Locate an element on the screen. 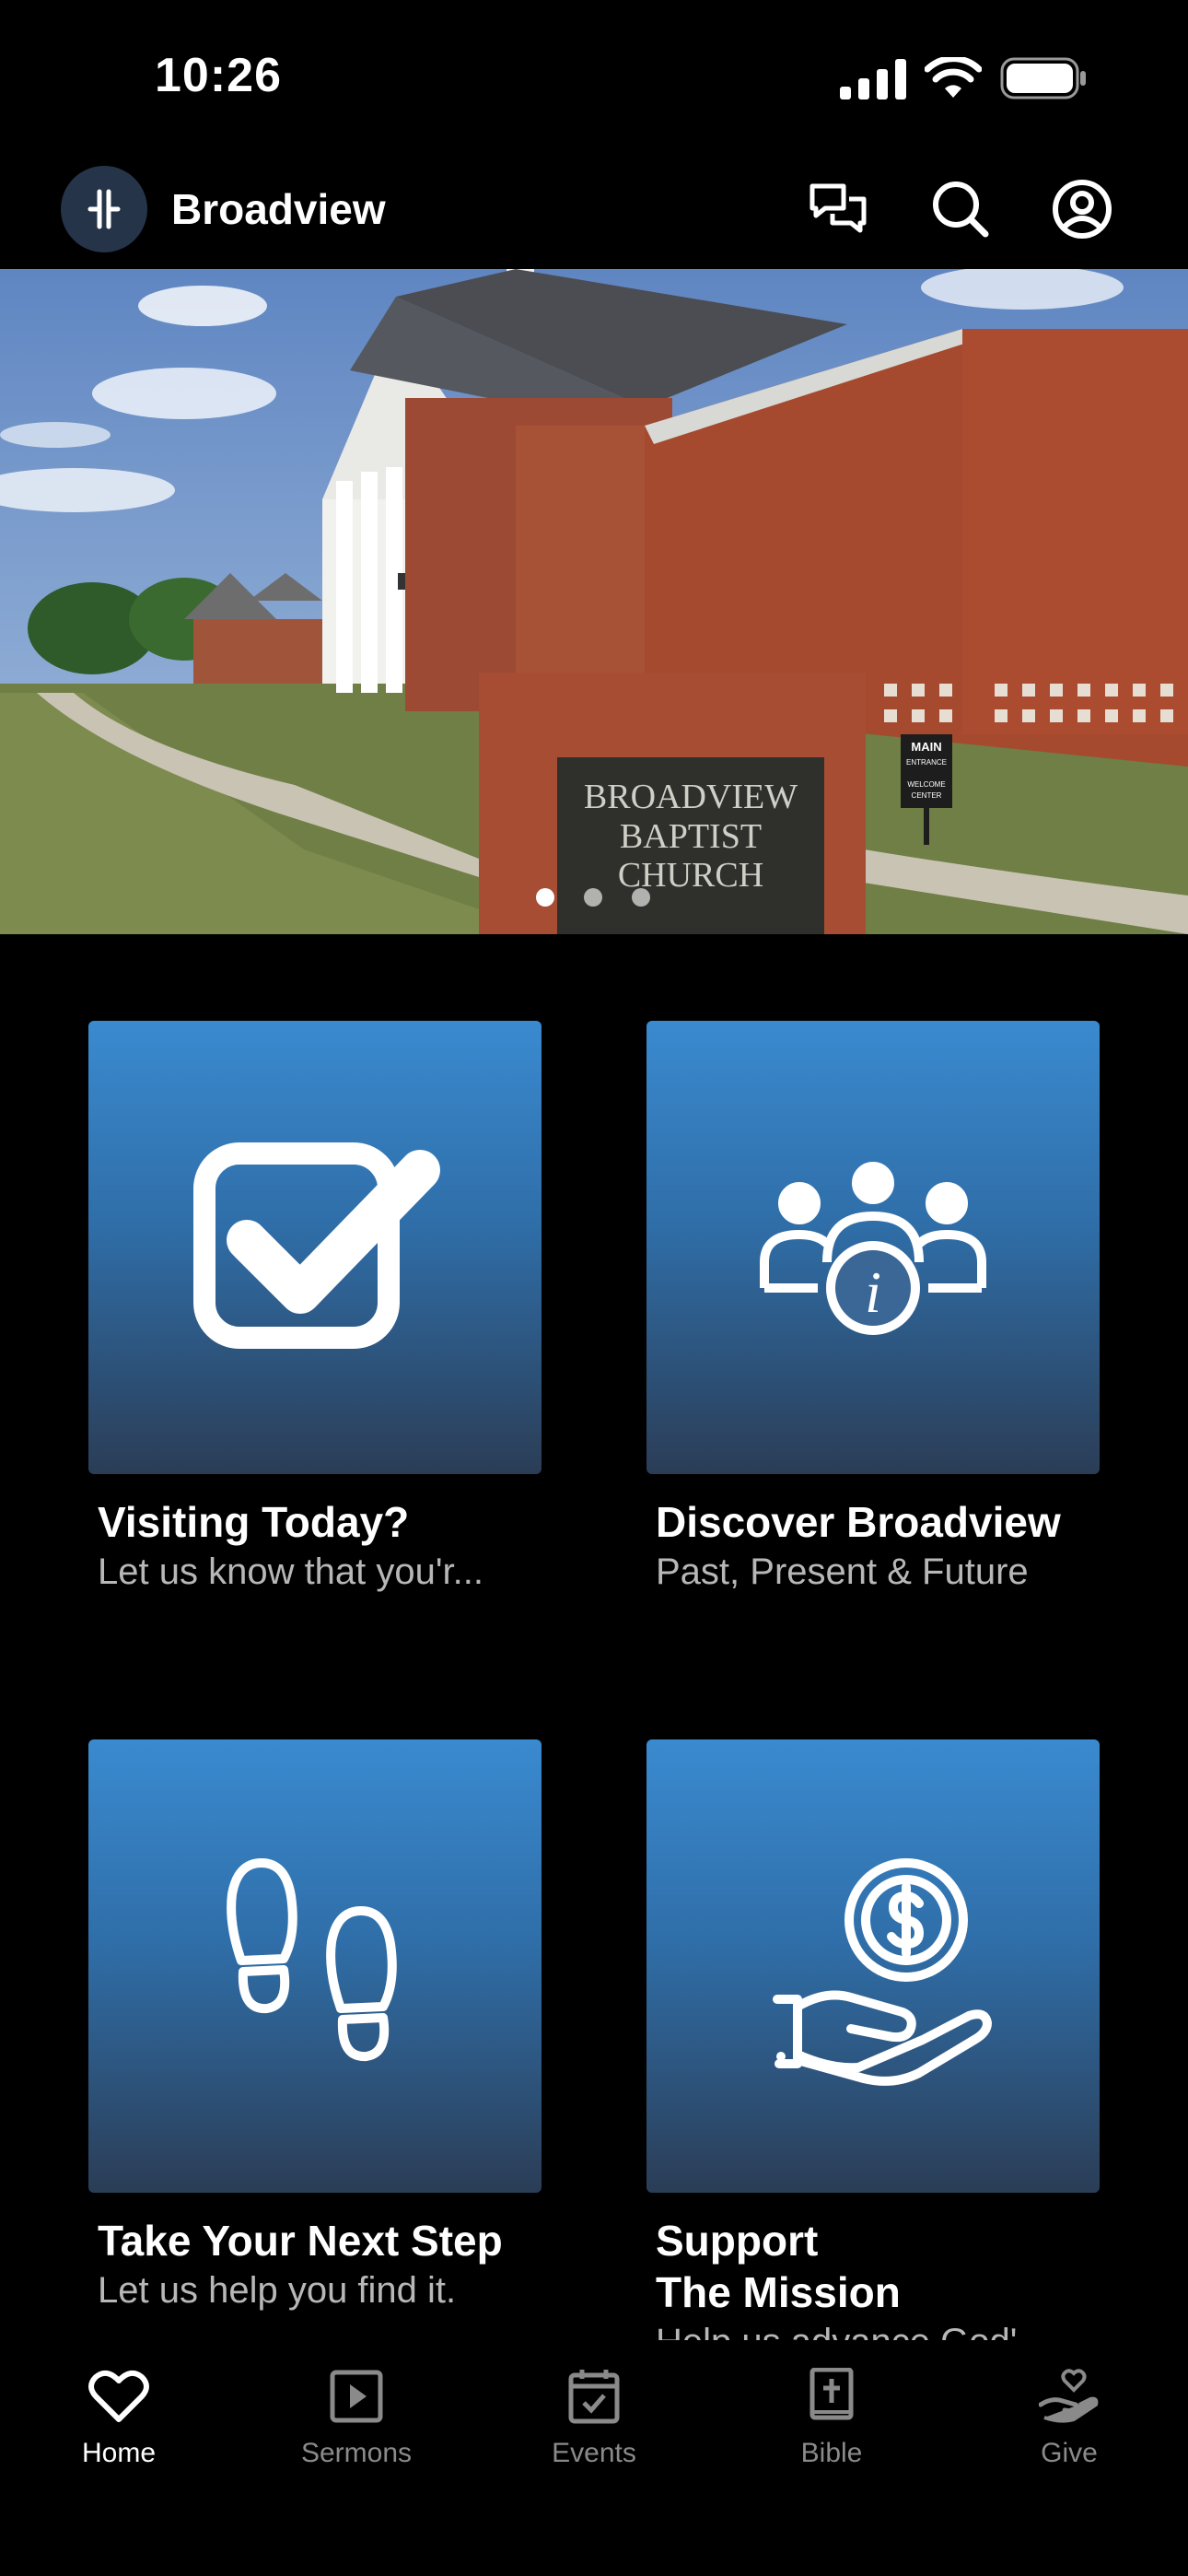  tile-title-line1: Support is located at coordinates (737, 2241).